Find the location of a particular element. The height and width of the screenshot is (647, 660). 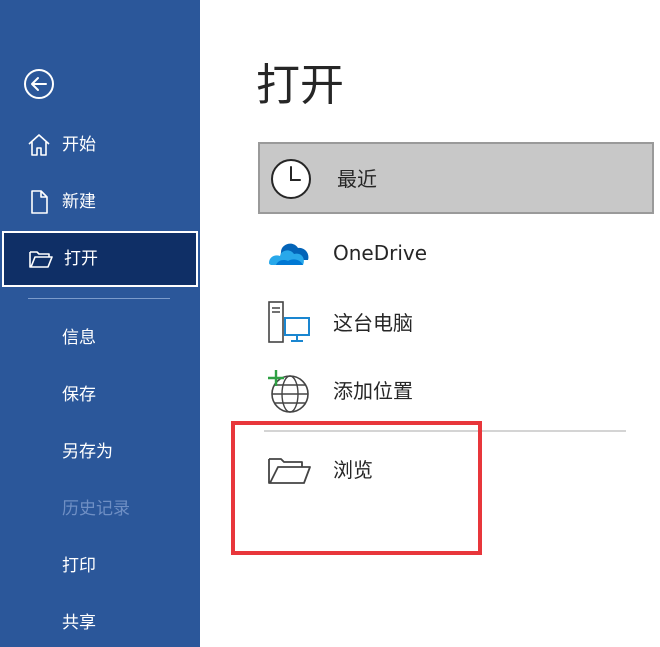

nav-item-open: 打开 is located at coordinates (100, 259).